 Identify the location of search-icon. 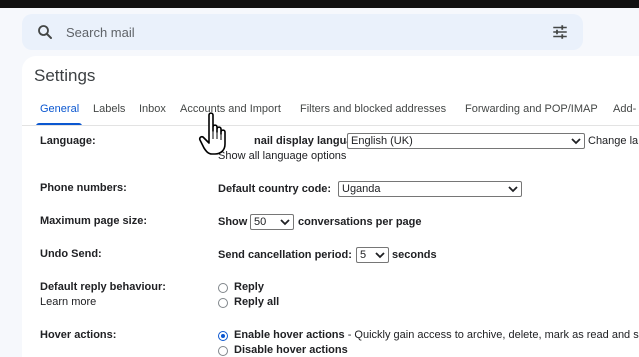
(45, 32).